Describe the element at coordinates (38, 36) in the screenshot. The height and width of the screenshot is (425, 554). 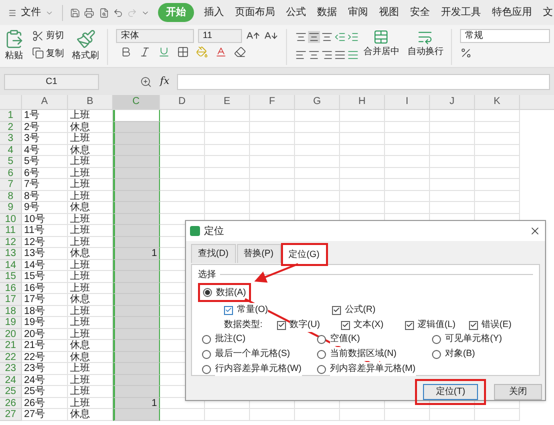
I see `cut-icon` at that location.